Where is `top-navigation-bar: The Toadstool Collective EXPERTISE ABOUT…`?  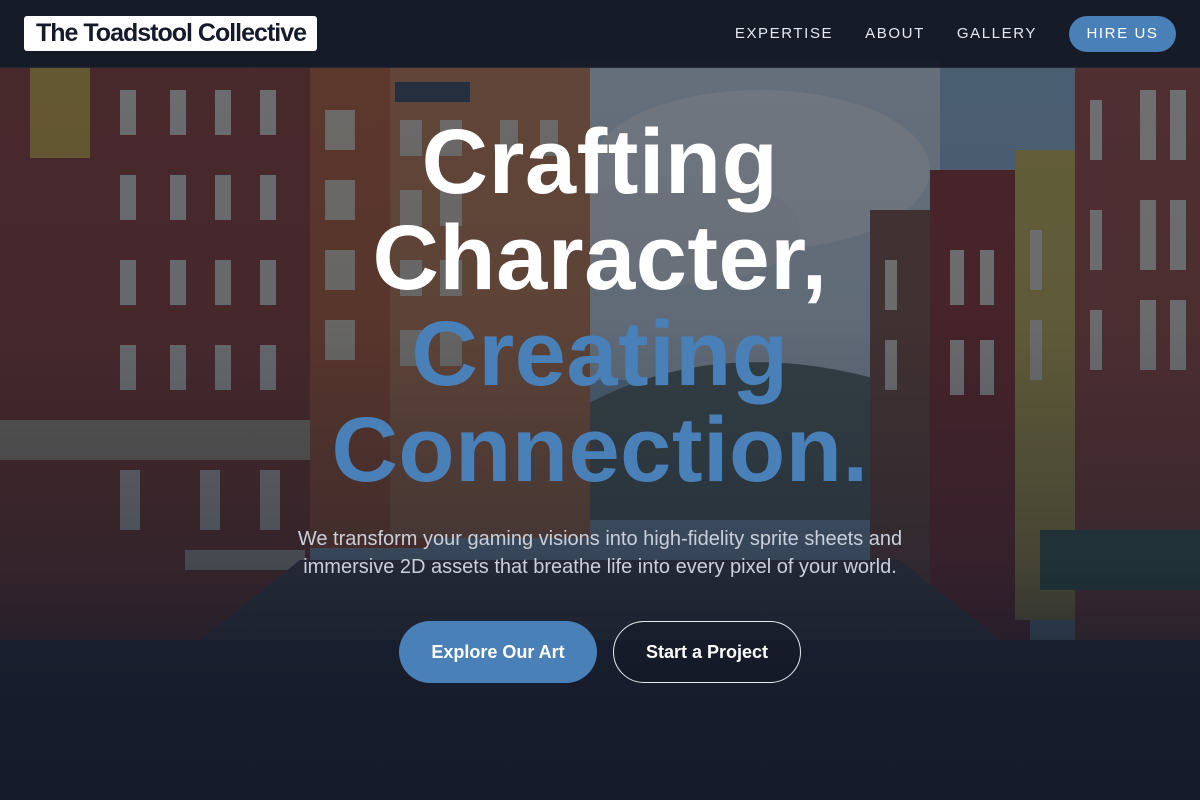 top-navigation-bar: The Toadstool Collective EXPERTISE ABOUT… is located at coordinates (600, 34).